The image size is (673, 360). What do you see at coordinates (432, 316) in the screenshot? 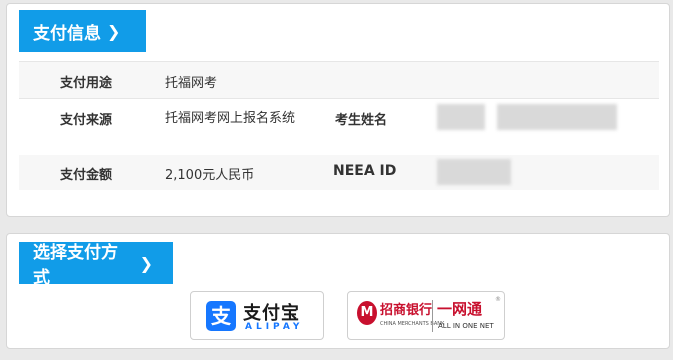
I see `divider` at bounding box center [432, 316].